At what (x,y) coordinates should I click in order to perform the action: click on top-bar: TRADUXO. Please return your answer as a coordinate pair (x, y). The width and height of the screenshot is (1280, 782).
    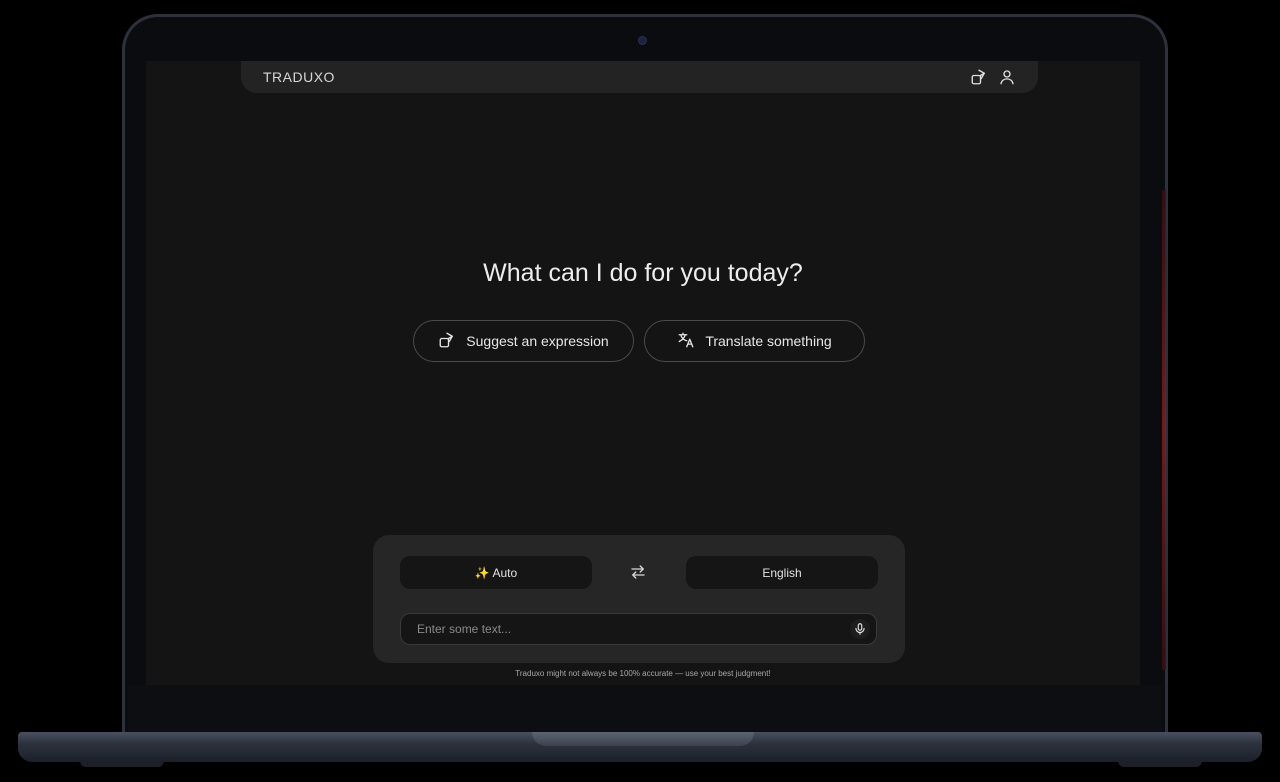
    Looking at the image, I should click on (639, 77).